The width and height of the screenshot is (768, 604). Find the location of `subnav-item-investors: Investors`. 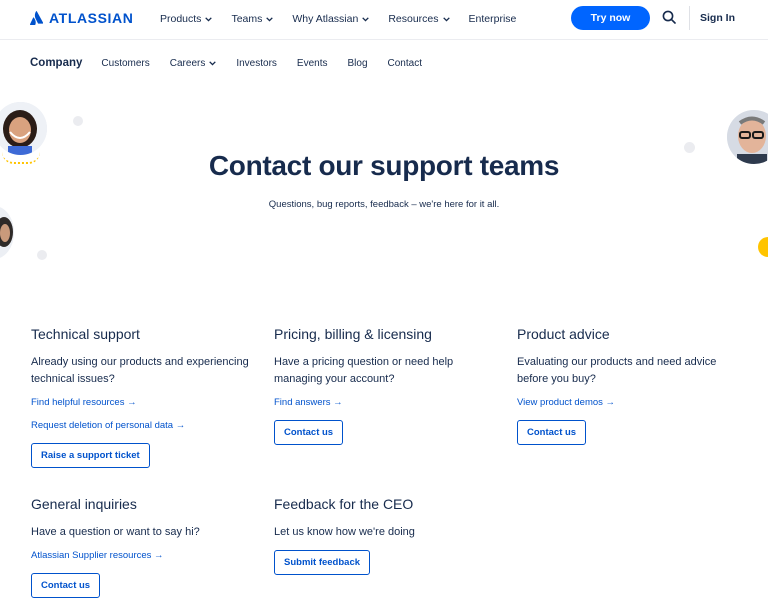

subnav-item-investors: Investors is located at coordinates (256, 63).